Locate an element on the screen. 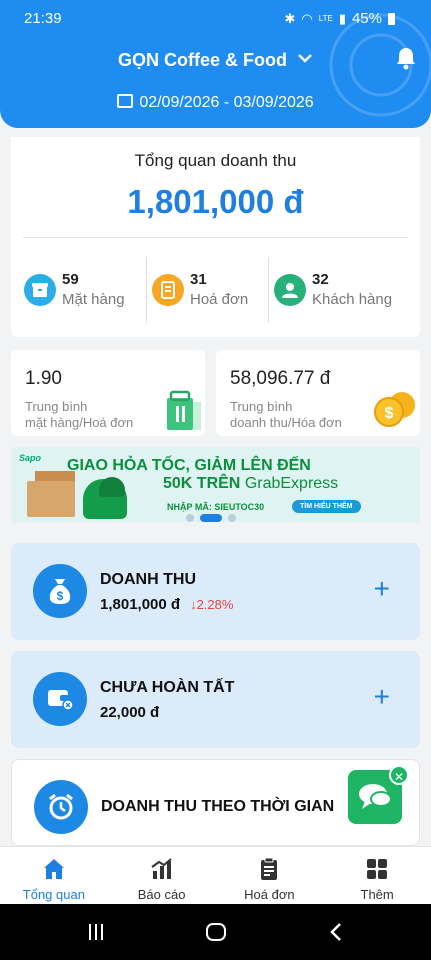 Image resolution: width=431 pixels, height=960 pixels. carousel-indicator is located at coordinates (211, 518).